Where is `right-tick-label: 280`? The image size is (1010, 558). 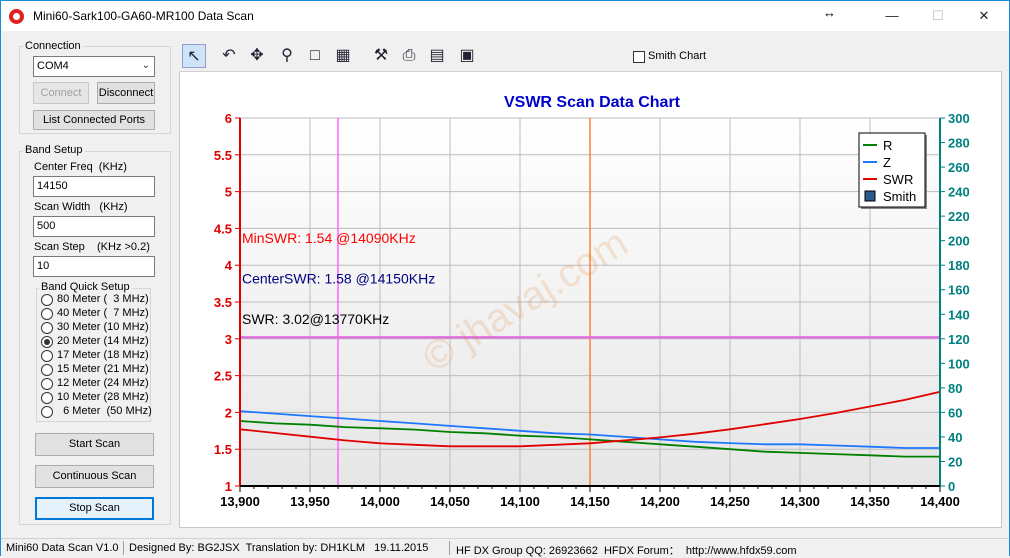 right-tick-label: 280 is located at coordinates (959, 143).